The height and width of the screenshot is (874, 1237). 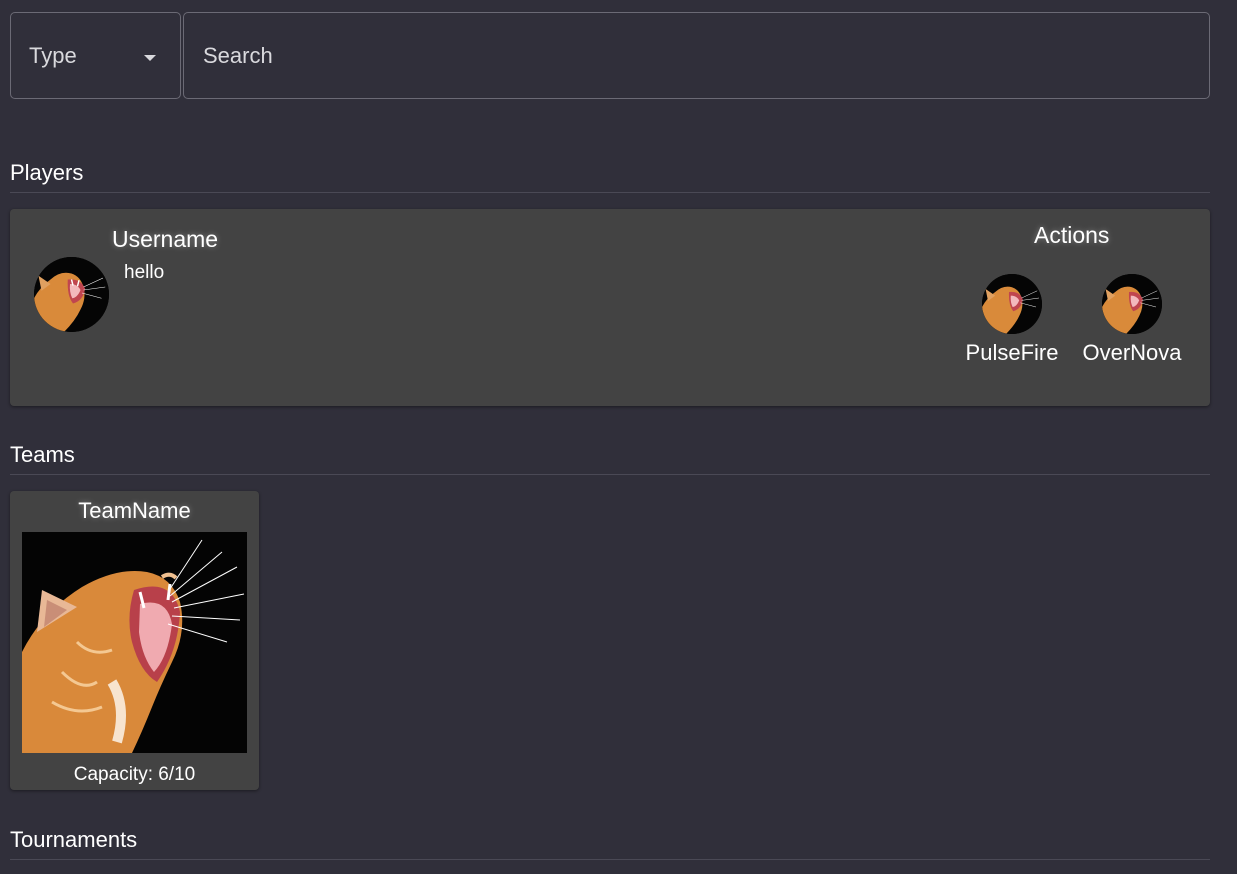 What do you see at coordinates (165, 239) in the screenshot?
I see `username-column-header: Username` at bounding box center [165, 239].